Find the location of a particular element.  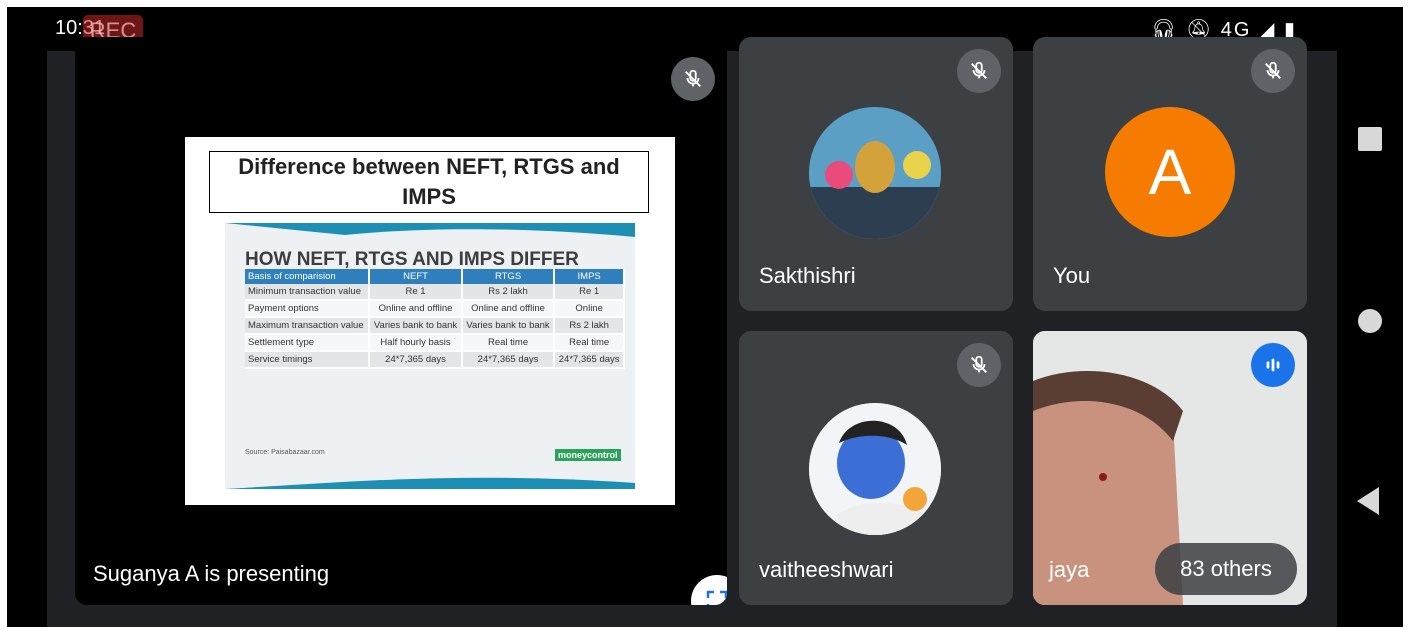

android-nav-bar is located at coordinates (1370, 317).